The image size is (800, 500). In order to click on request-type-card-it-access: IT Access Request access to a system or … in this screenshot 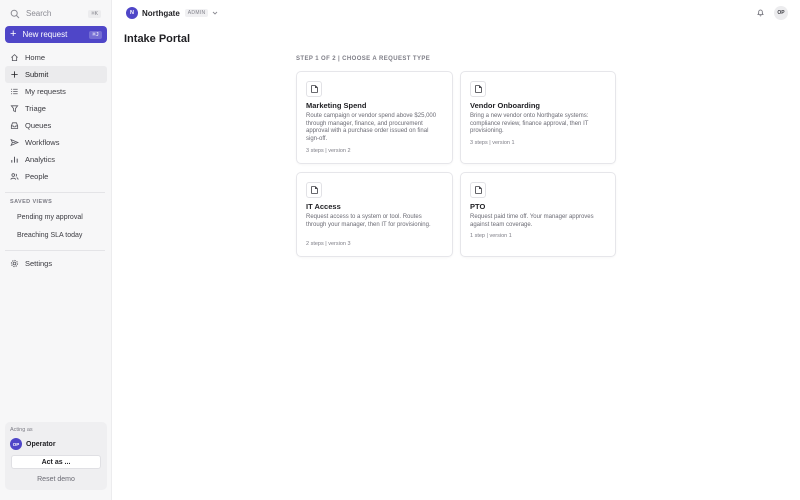, I will do `click(374, 214)`.